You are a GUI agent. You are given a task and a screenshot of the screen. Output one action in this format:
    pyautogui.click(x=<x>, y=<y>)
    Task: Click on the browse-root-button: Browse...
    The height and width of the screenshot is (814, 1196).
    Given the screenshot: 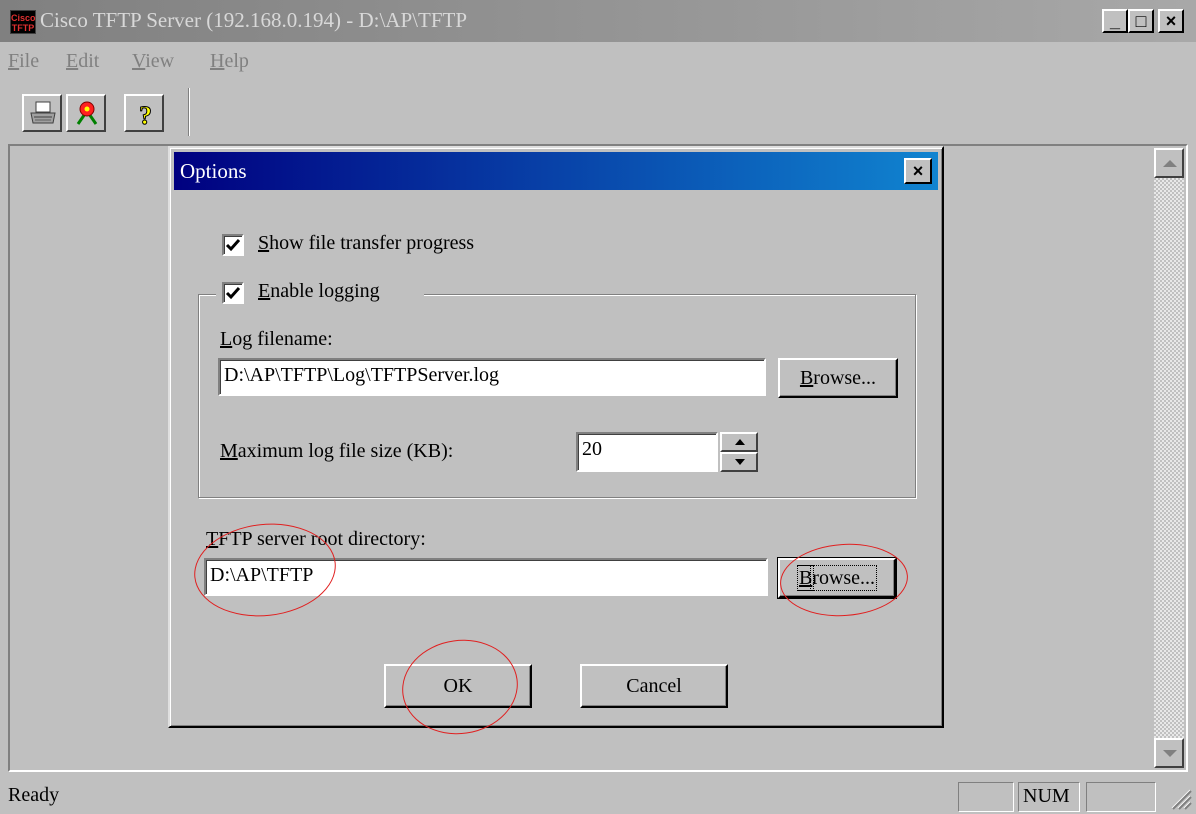 What is the action you would take?
    pyautogui.click(x=837, y=578)
    